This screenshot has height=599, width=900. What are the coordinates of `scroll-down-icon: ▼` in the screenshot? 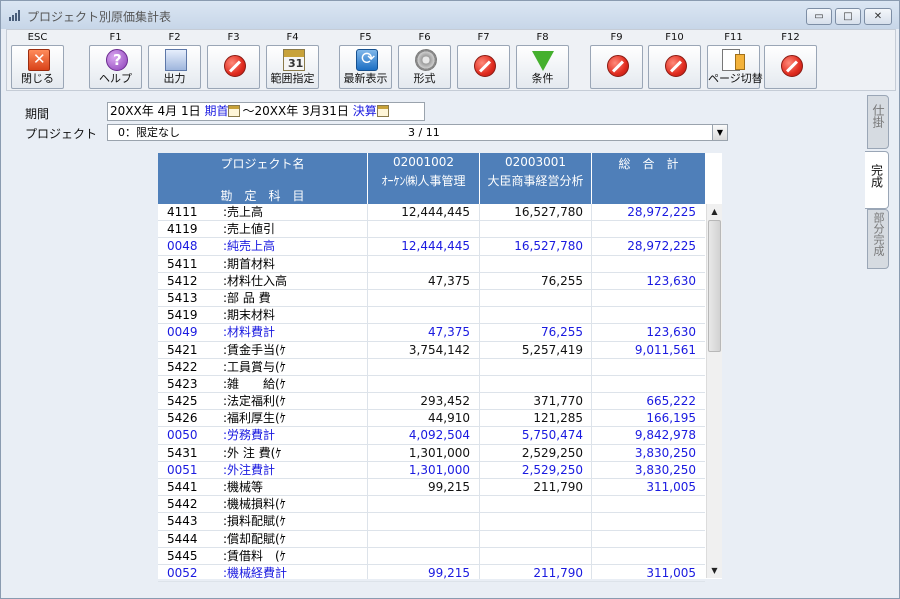 It's located at (714, 570).